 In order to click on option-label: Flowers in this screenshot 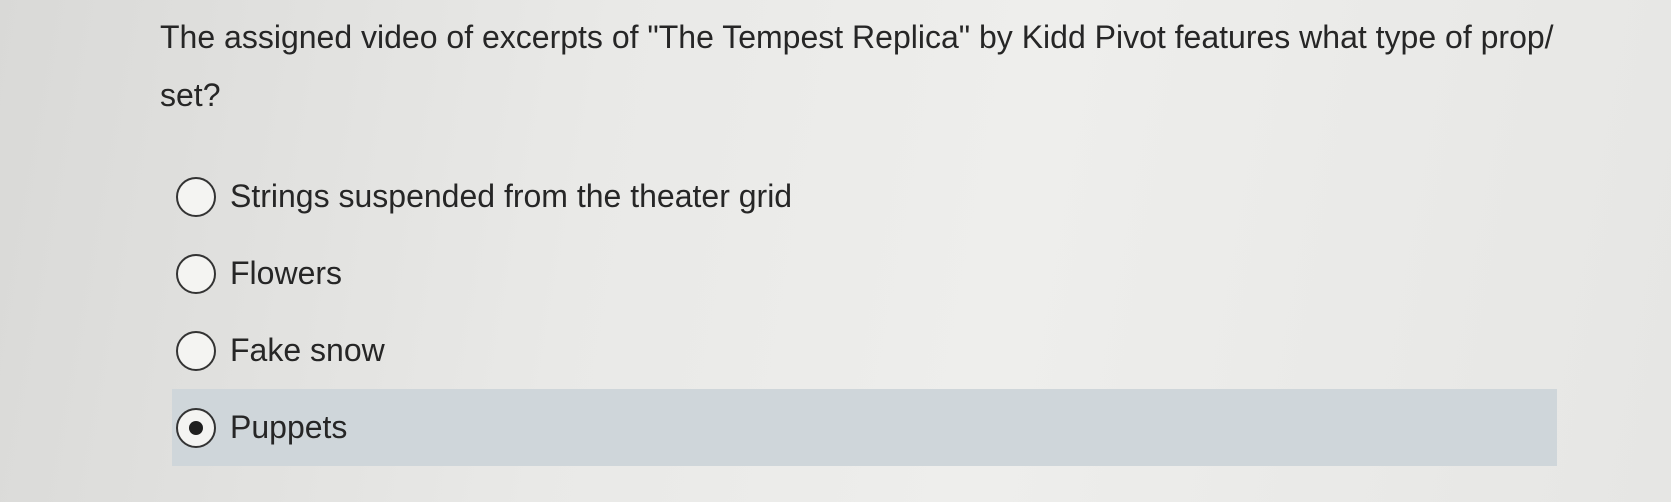, I will do `click(286, 273)`.